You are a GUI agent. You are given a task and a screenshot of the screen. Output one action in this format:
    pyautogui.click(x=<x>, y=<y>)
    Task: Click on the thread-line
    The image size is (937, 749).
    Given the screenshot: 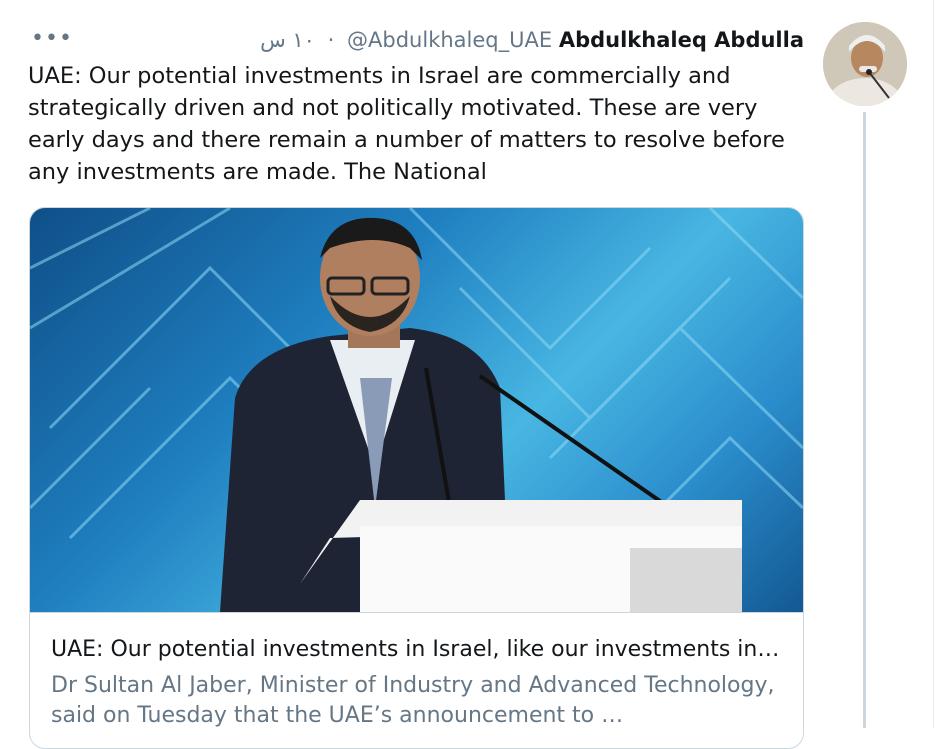 What is the action you would take?
    pyautogui.click(x=864, y=420)
    